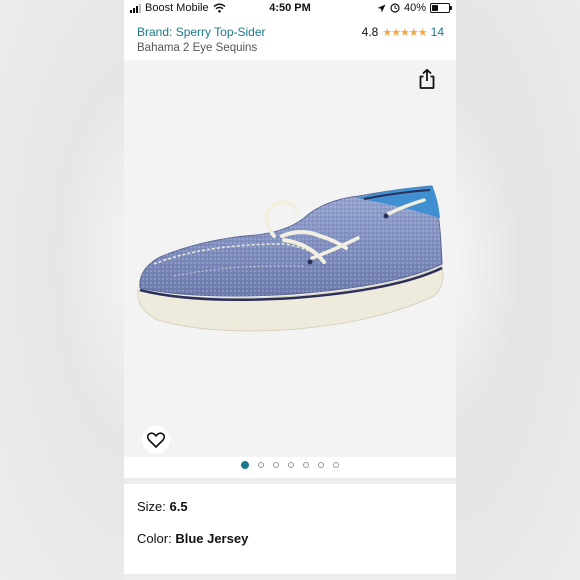  Describe the element at coordinates (395, 8) in the screenshot. I see `alarm-icon` at that location.